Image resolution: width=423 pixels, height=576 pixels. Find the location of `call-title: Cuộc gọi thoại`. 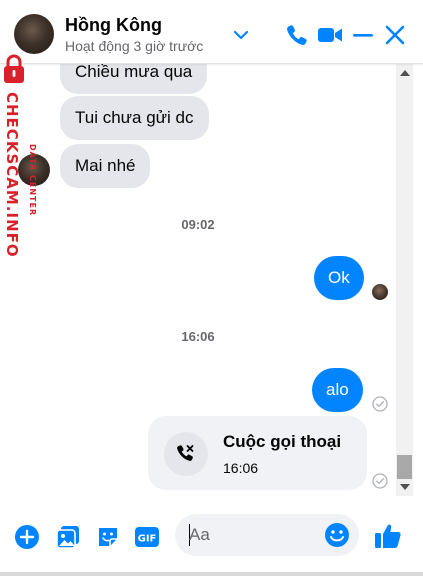

call-title: Cuộc gọi thoại is located at coordinates (282, 441).